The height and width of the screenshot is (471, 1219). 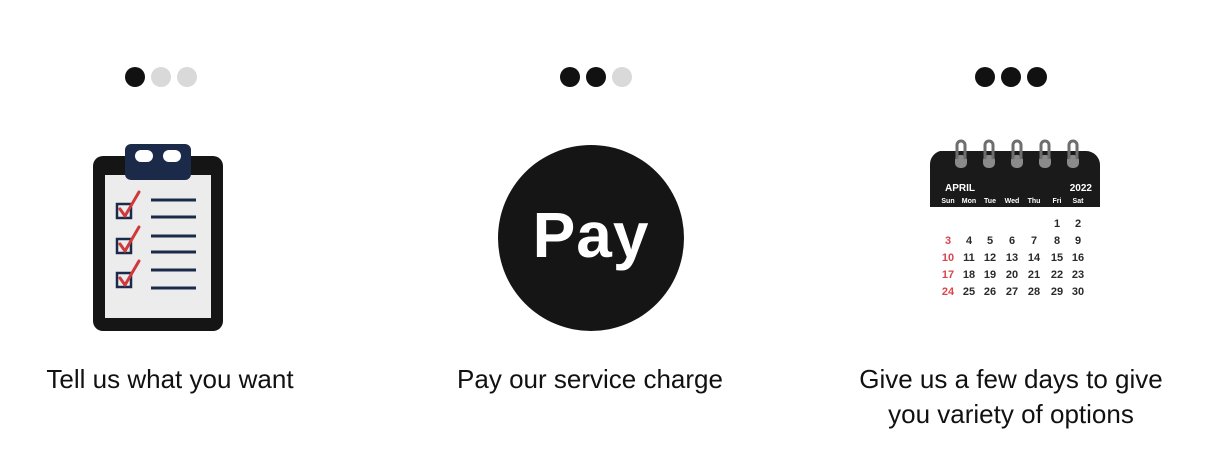 What do you see at coordinates (1057, 201) in the screenshot?
I see `calendar-weekday: Fri` at bounding box center [1057, 201].